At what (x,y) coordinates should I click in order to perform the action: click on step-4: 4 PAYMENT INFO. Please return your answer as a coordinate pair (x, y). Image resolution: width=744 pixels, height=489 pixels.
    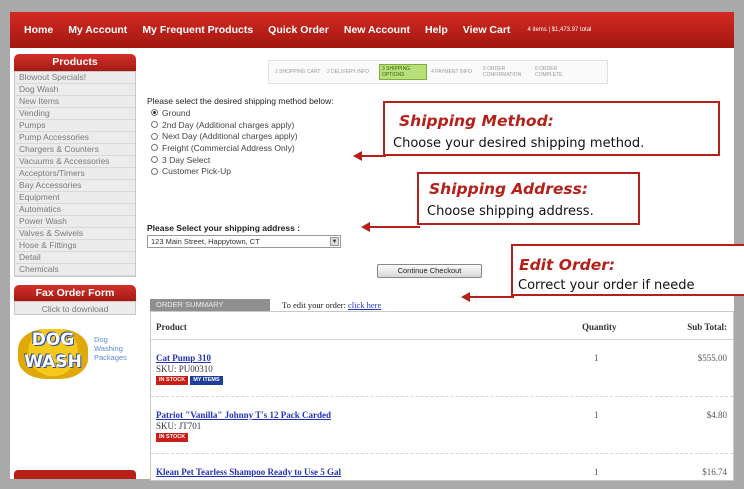
    Looking at the image, I should click on (451, 72).